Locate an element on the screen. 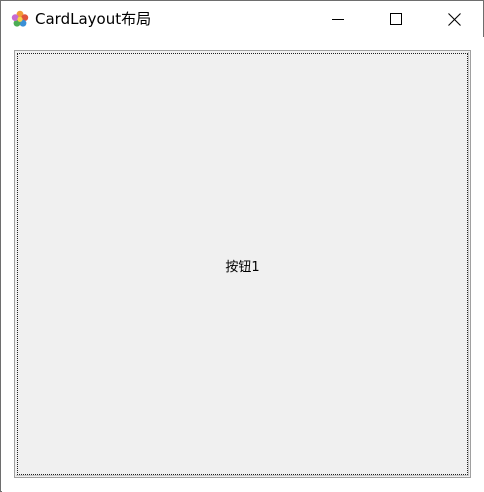  maximize-icon is located at coordinates (396, 19).